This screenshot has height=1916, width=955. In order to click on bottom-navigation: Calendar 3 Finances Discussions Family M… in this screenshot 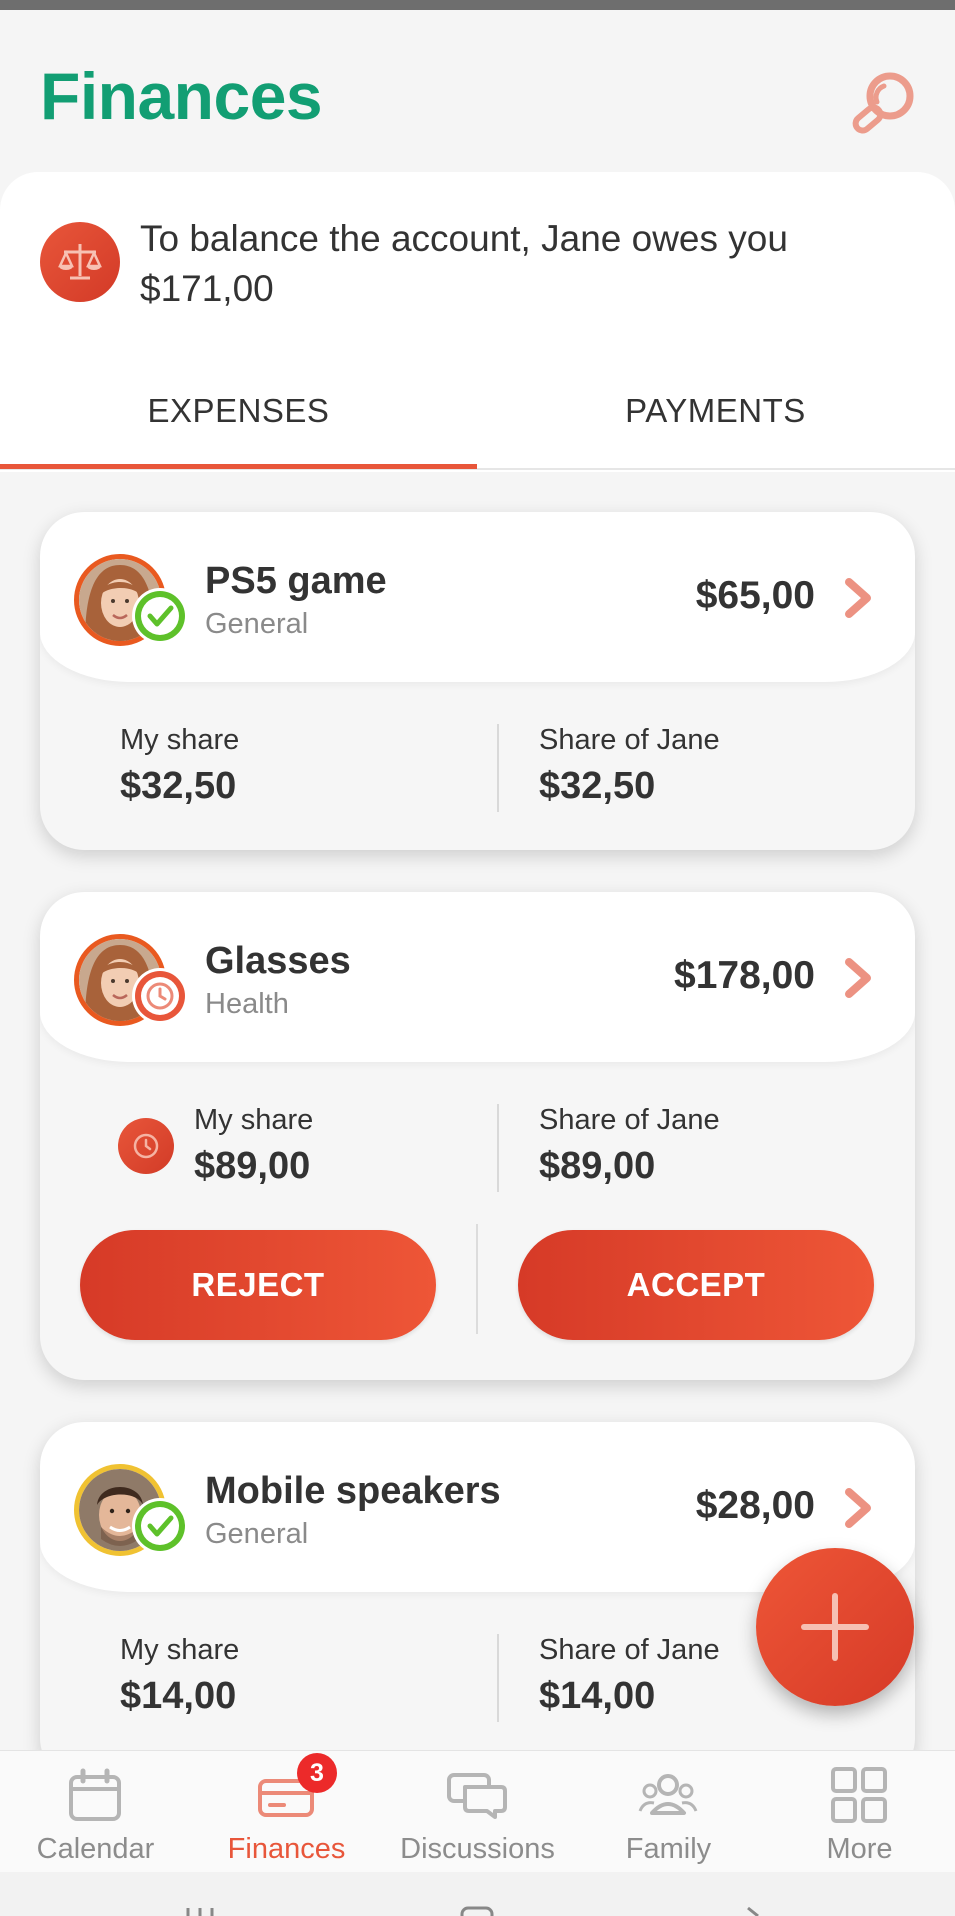, I will do `click(477, 1811)`.